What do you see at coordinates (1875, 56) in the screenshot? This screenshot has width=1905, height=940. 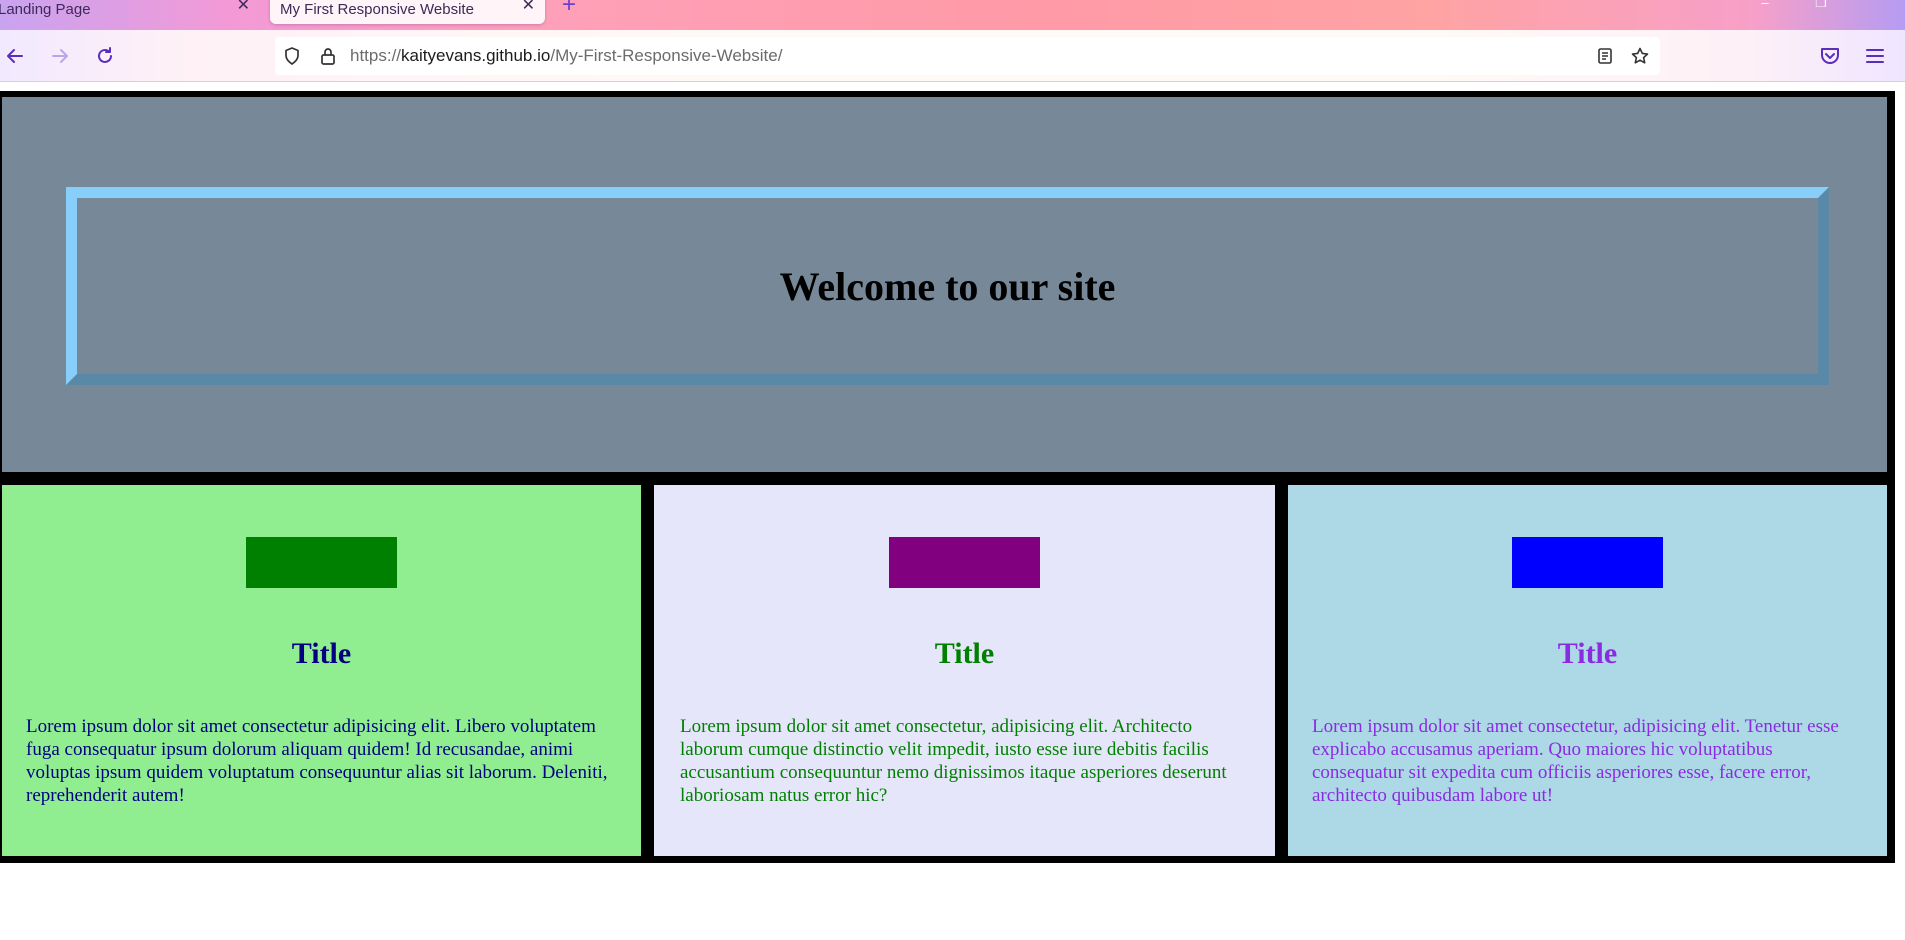 I see `menu-icon` at bounding box center [1875, 56].